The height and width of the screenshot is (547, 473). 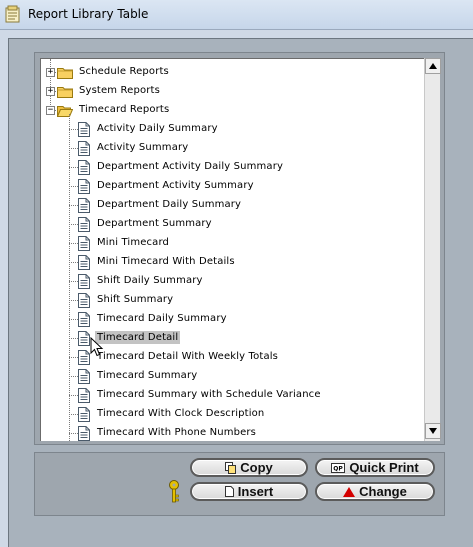 I want to click on report-library-icon, so click(x=12, y=14).